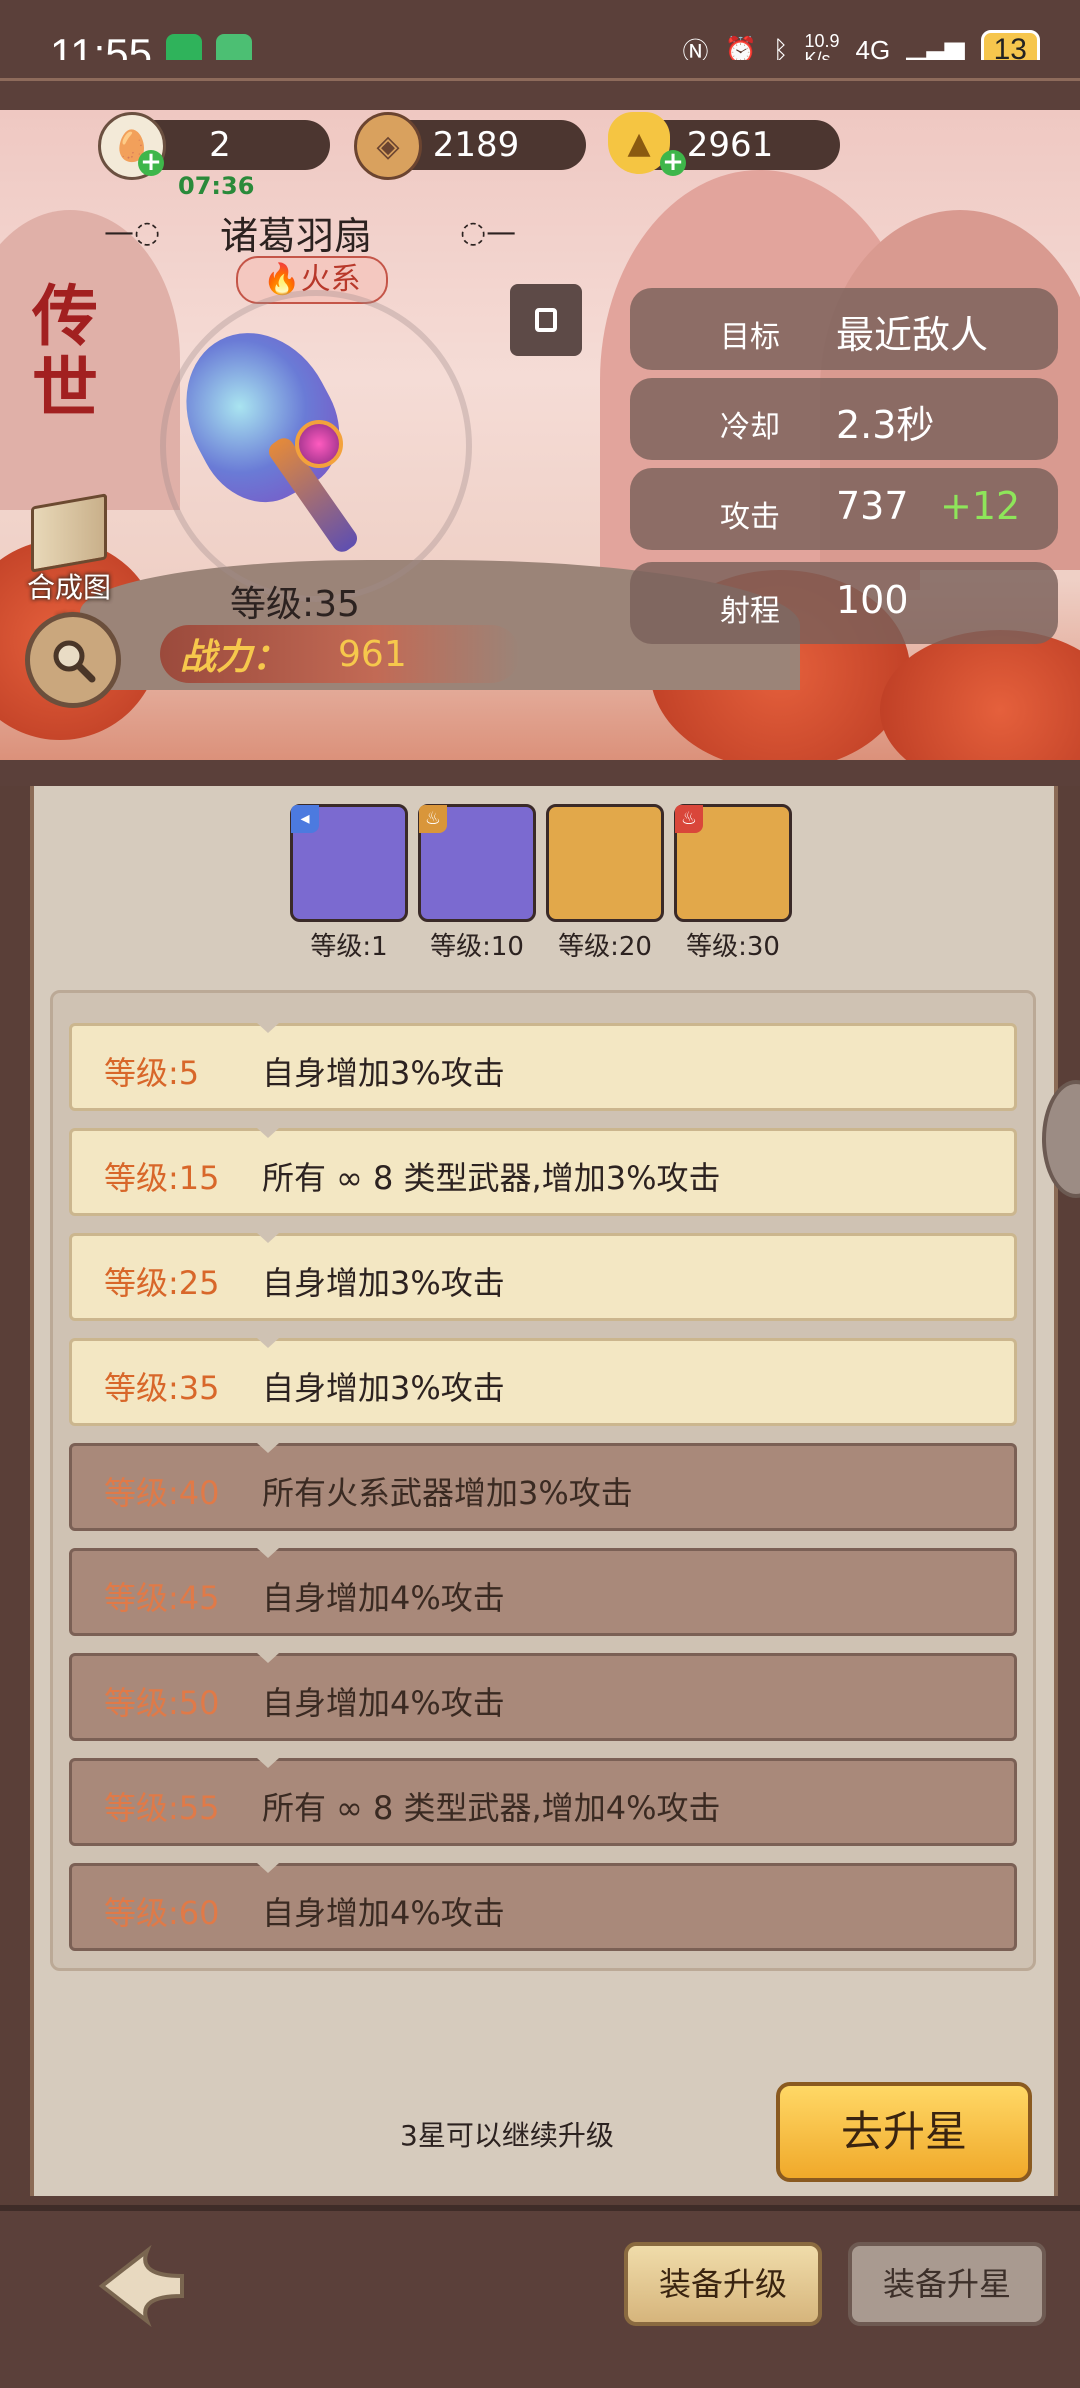 This screenshot has height=2388, width=1080. What do you see at coordinates (234, 657) in the screenshot?
I see `power-label: 战力：` at bounding box center [234, 657].